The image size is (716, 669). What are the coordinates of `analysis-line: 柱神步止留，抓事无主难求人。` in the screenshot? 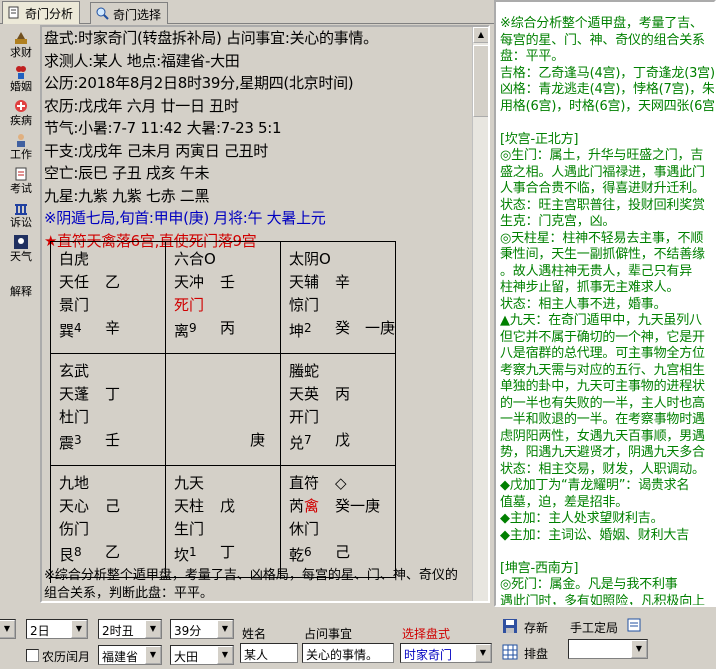 It's located at (590, 287).